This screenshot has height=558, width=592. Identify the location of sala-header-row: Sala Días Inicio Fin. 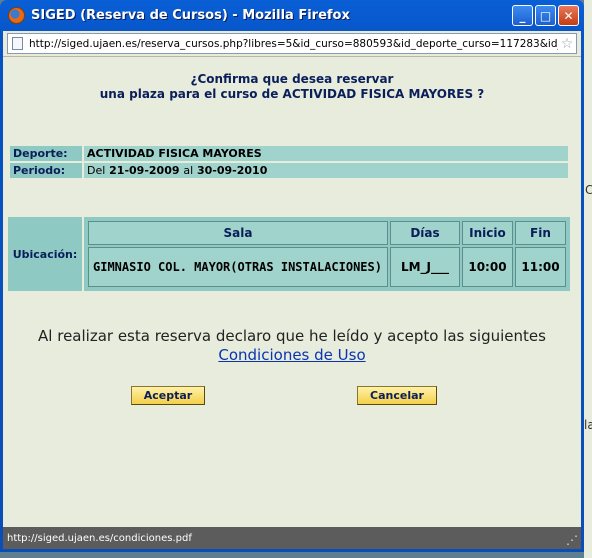
(327, 233).